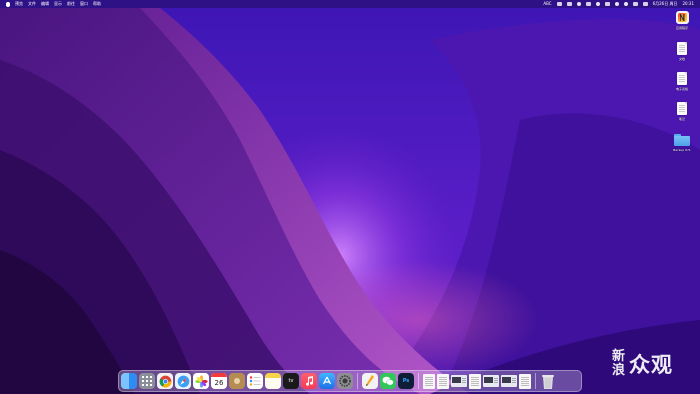 The width and height of the screenshot is (700, 394). I want to click on calendar-icon: 26, so click(219, 381).